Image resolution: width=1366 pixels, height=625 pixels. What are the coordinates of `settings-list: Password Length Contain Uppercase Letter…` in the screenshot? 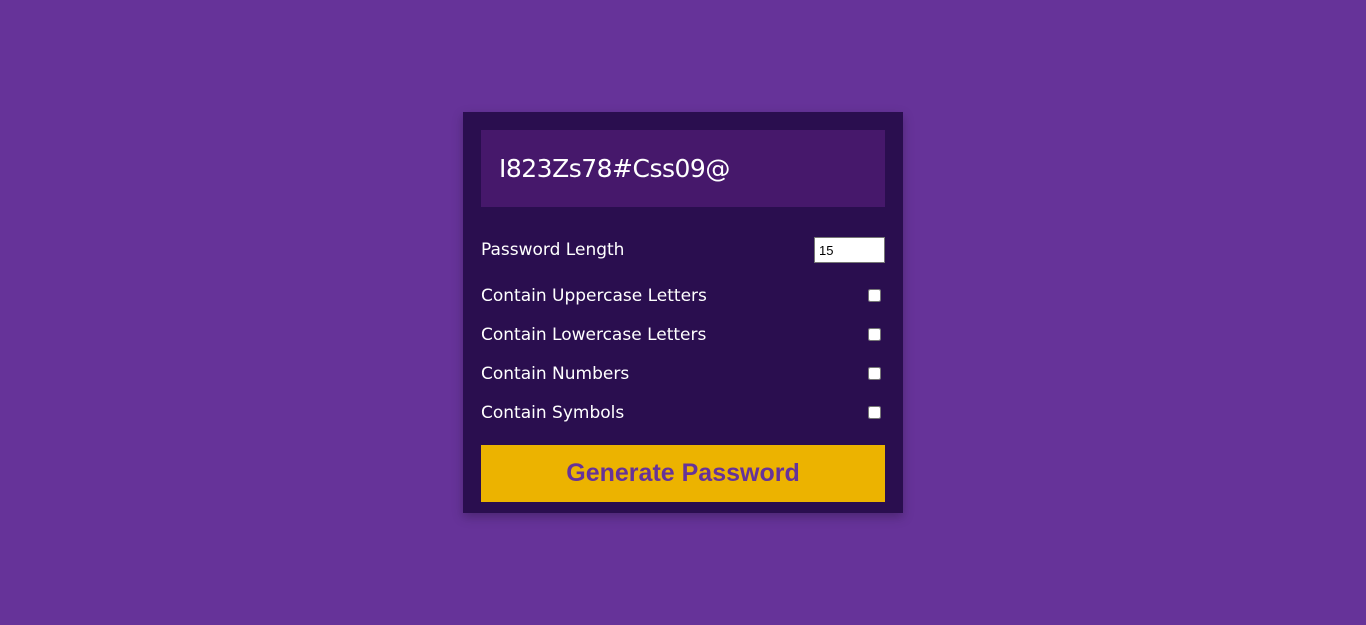 It's located at (683, 334).